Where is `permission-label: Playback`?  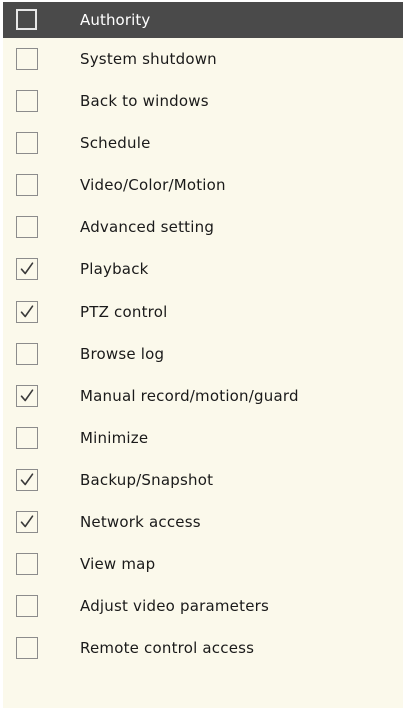
permission-label: Playback is located at coordinates (114, 269).